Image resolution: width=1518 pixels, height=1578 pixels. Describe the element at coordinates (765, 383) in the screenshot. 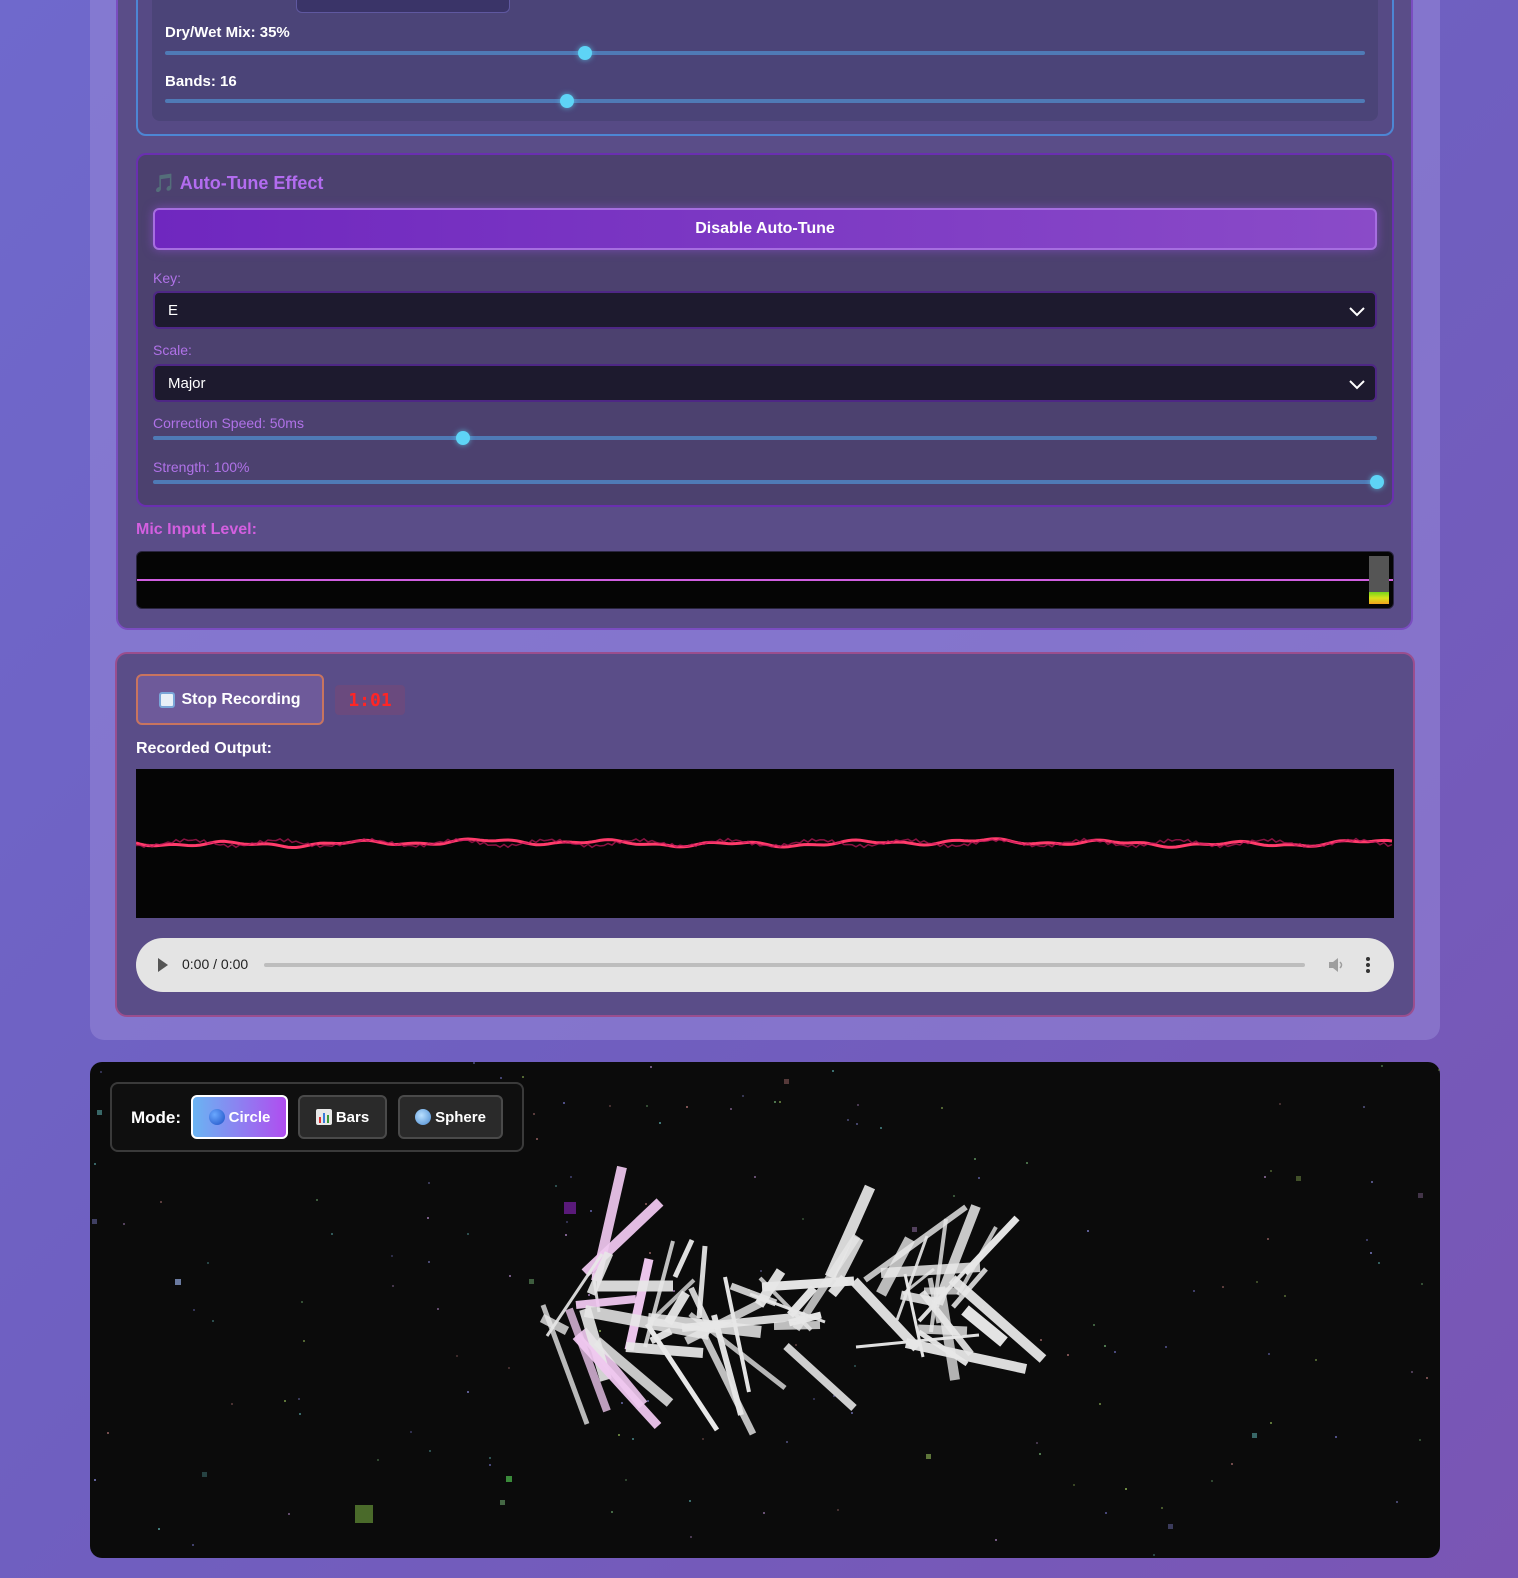

I see `scale-select: Major` at that location.